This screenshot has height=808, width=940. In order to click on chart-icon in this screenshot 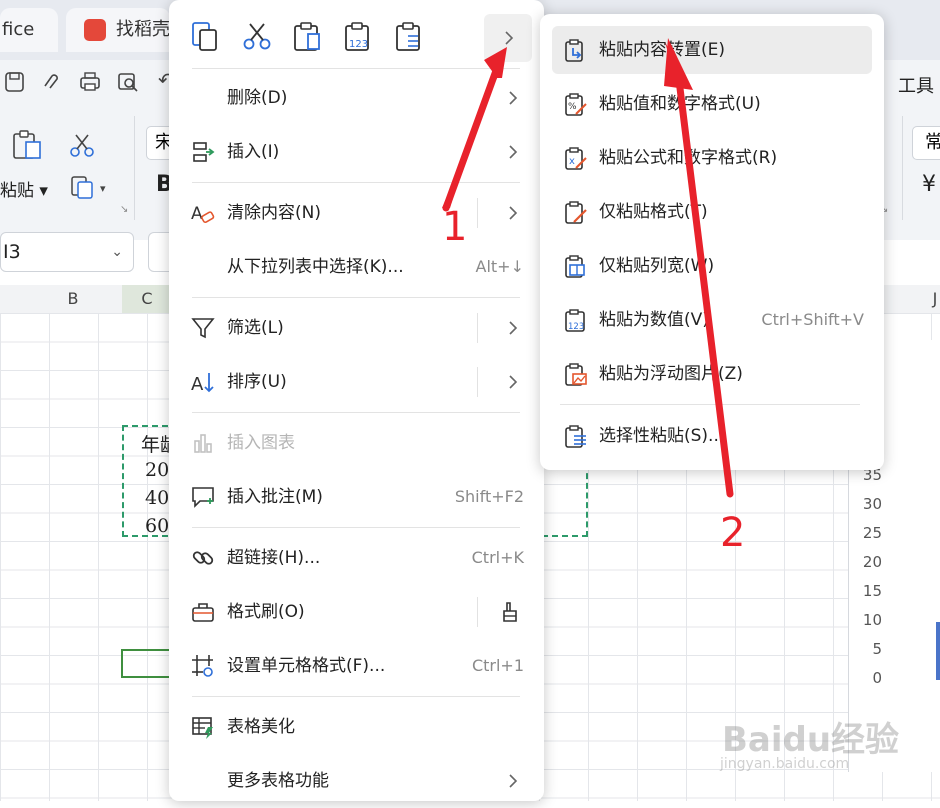, I will do `click(203, 443)`.